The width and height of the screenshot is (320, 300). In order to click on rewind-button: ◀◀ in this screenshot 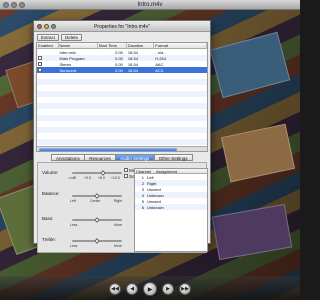, I will do `click(115, 289)`.